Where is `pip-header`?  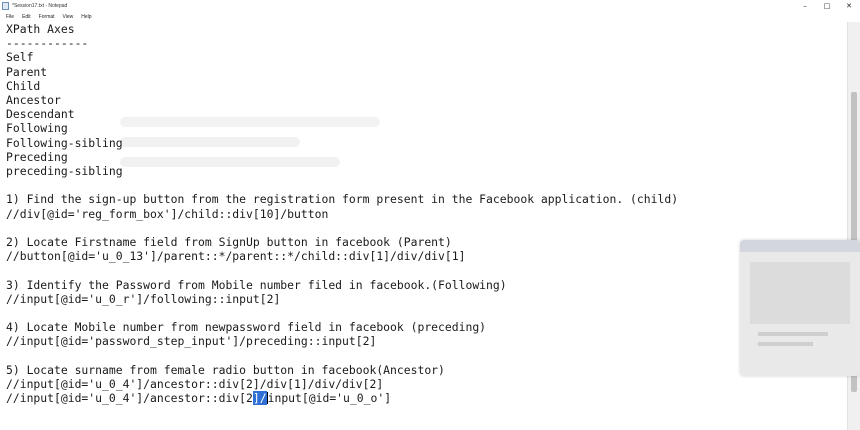 pip-header is located at coordinates (800, 246).